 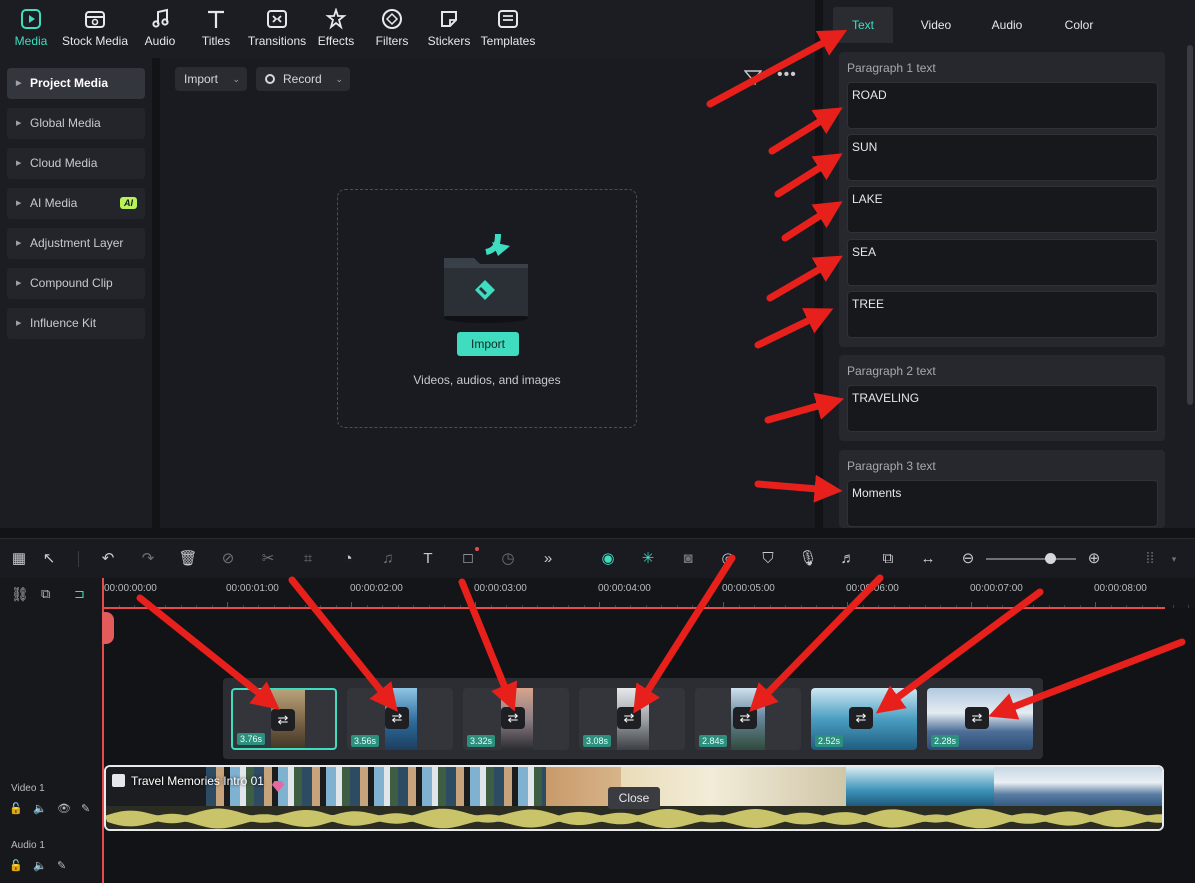 What do you see at coordinates (635, 818) in the screenshot?
I see `waveform-graphic` at bounding box center [635, 818].